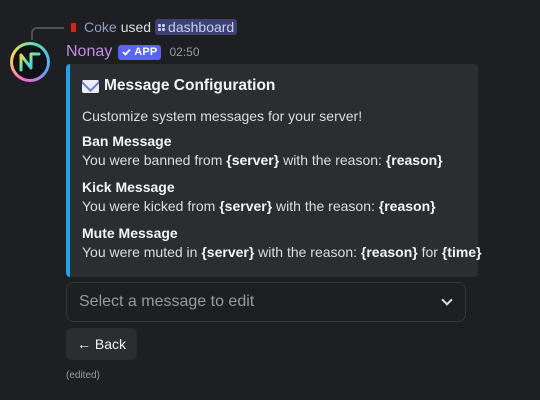 The height and width of the screenshot is (400, 540). What do you see at coordinates (167, 301) in the screenshot?
I see `select-placeholder: Select a message to edit` at bounding box center [167, 301].